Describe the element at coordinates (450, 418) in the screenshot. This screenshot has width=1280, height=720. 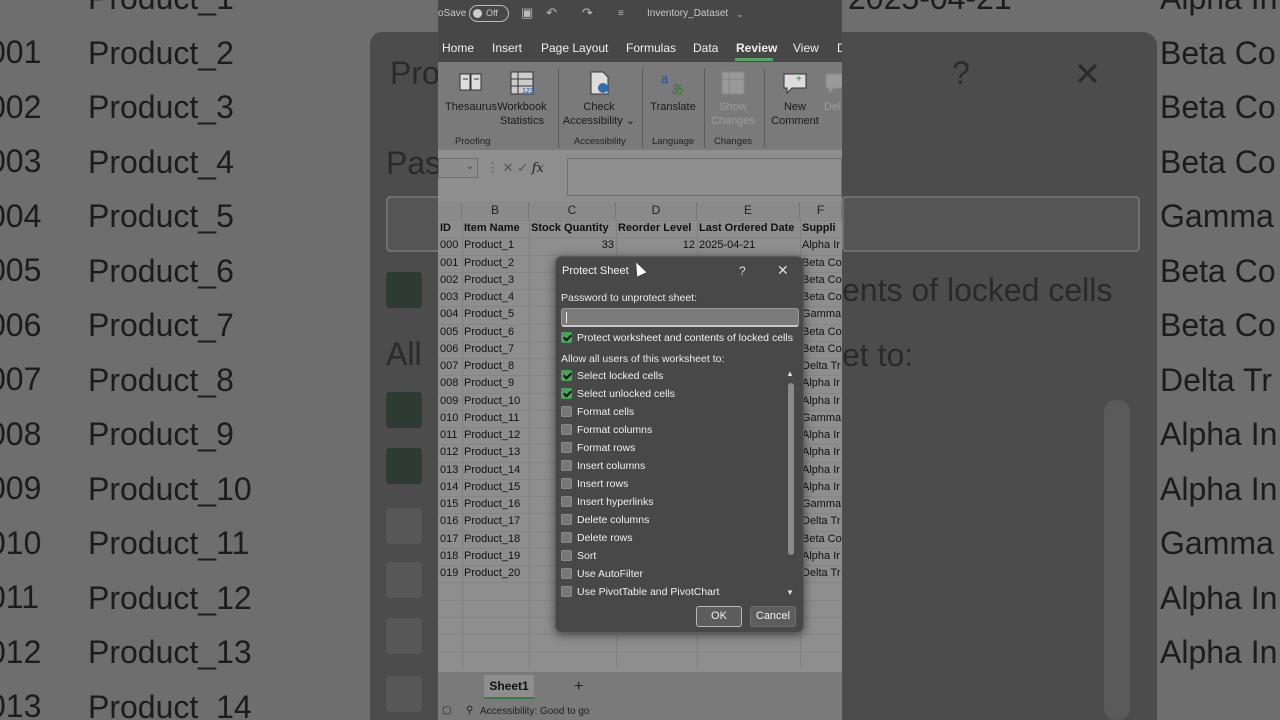
I see `table-cell-id: 010` at that location.